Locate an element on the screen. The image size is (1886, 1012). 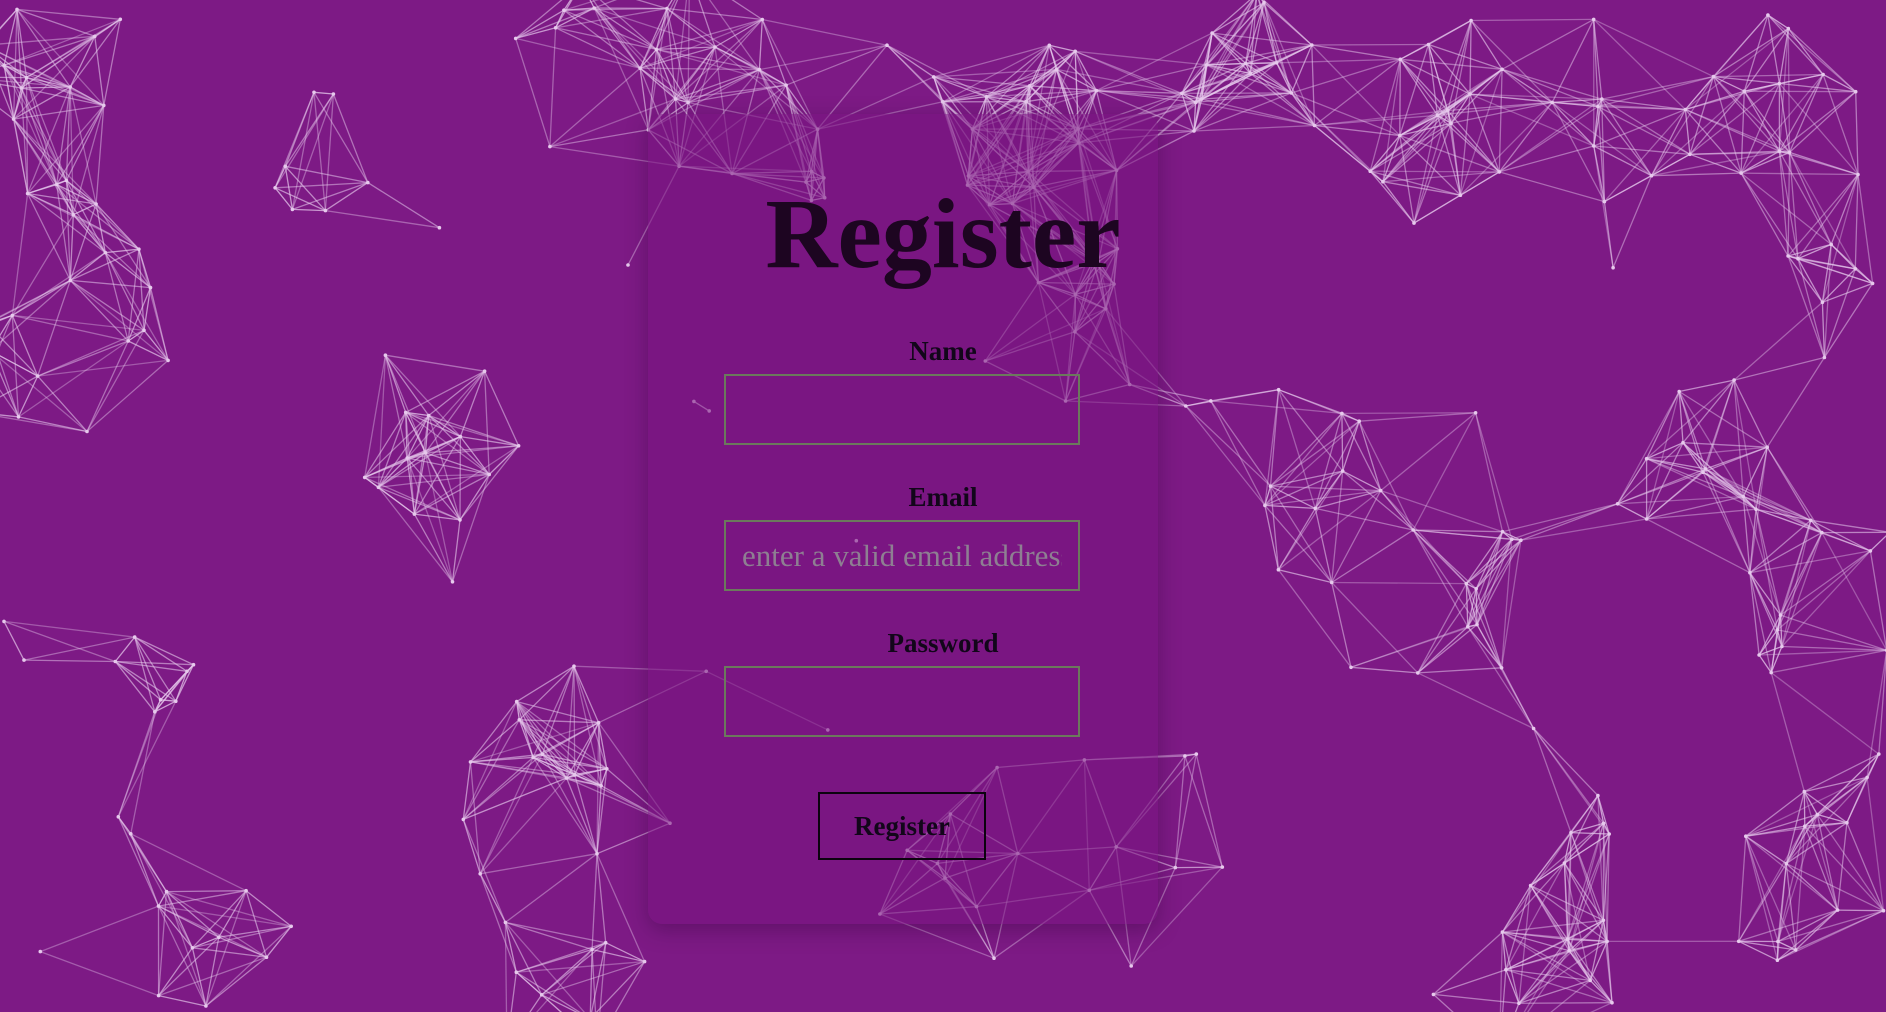
register-button: Register is located at coordinates (902, 826).